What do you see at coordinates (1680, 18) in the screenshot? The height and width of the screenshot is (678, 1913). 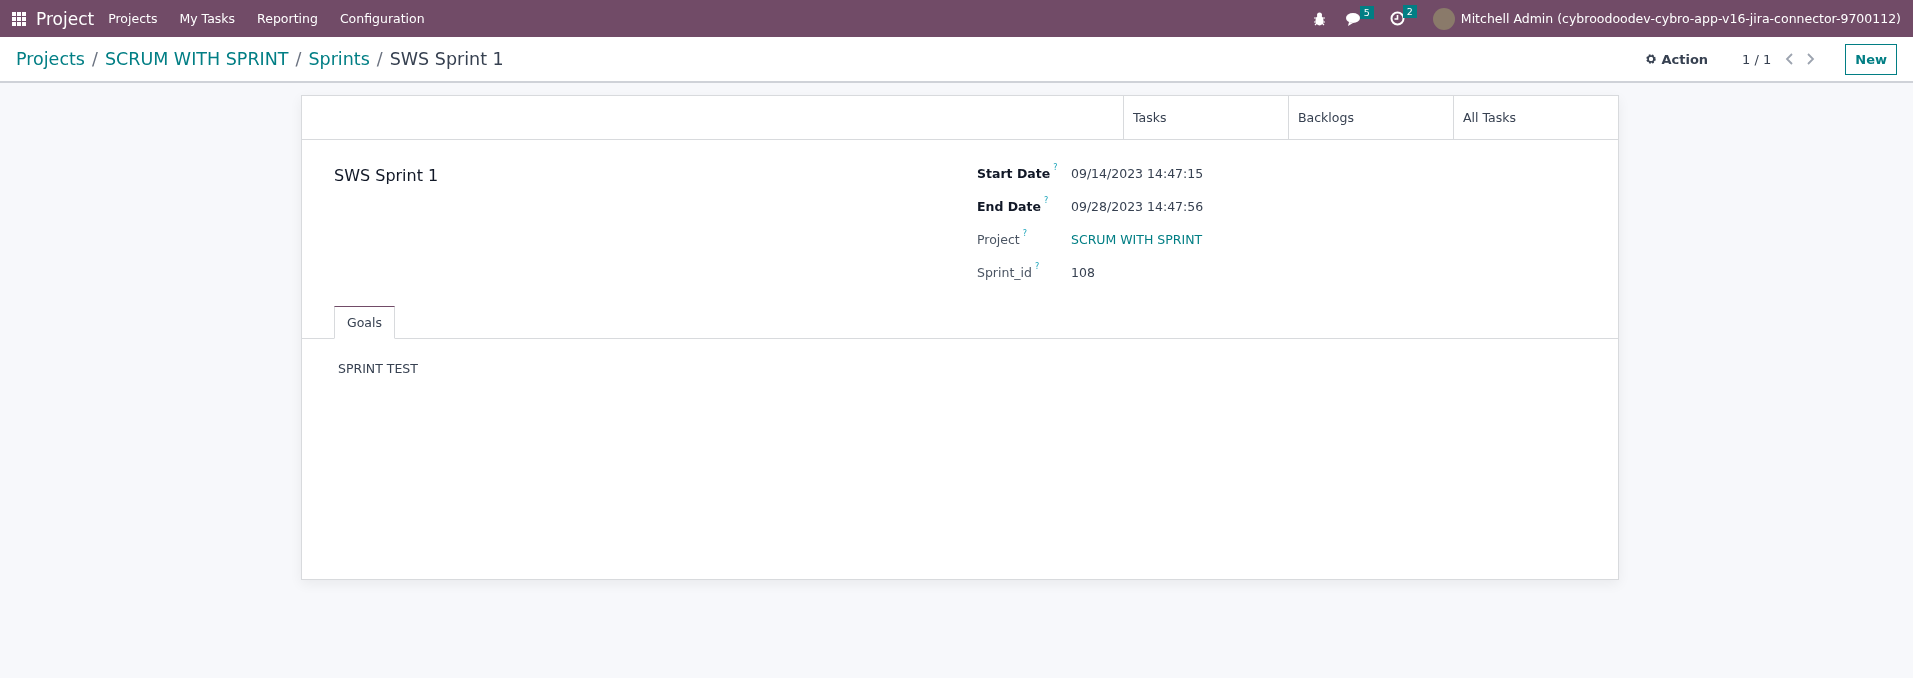 I see `user-name: Mitchell Admin (cybroodoodev-cybro-app-v16-jira-connector-9700112)` at bounding box center [1680, 18].